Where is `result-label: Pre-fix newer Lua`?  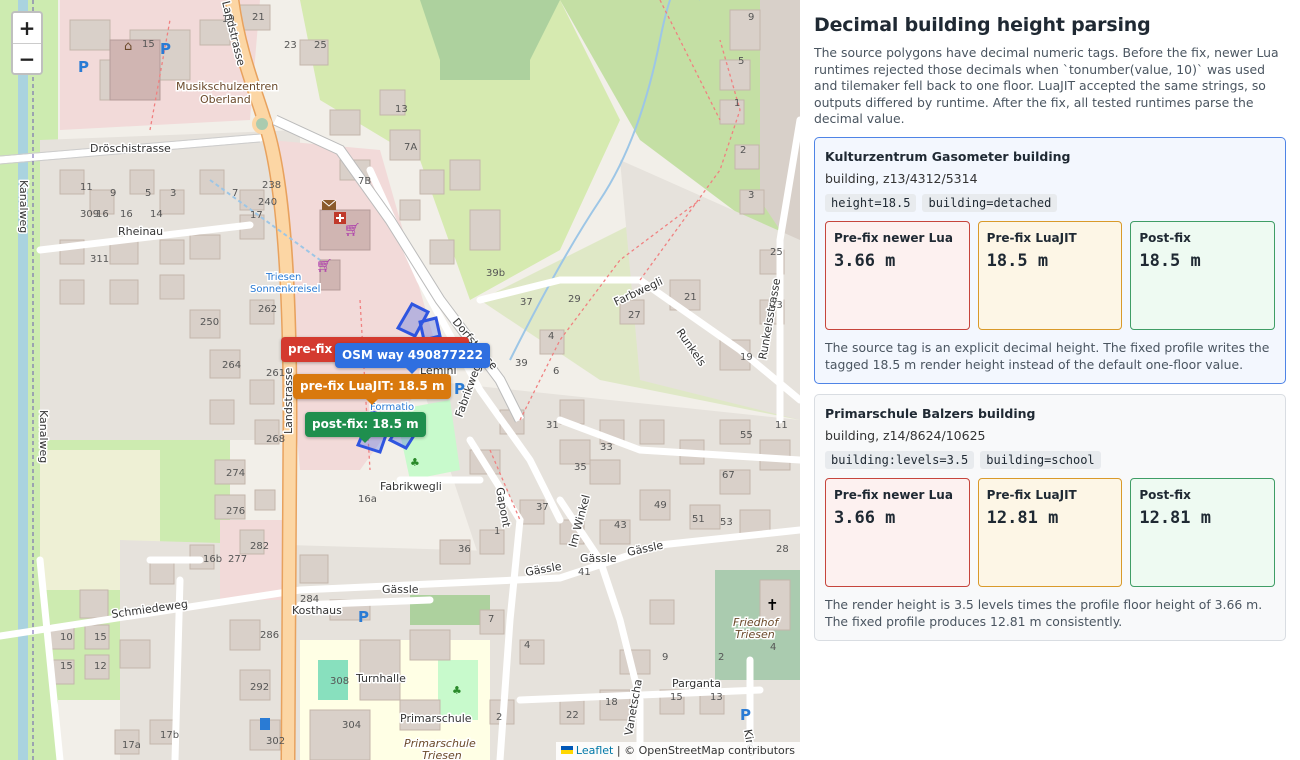 result-label: Pre-fix newer Lua is located at coordinates (893, 237).